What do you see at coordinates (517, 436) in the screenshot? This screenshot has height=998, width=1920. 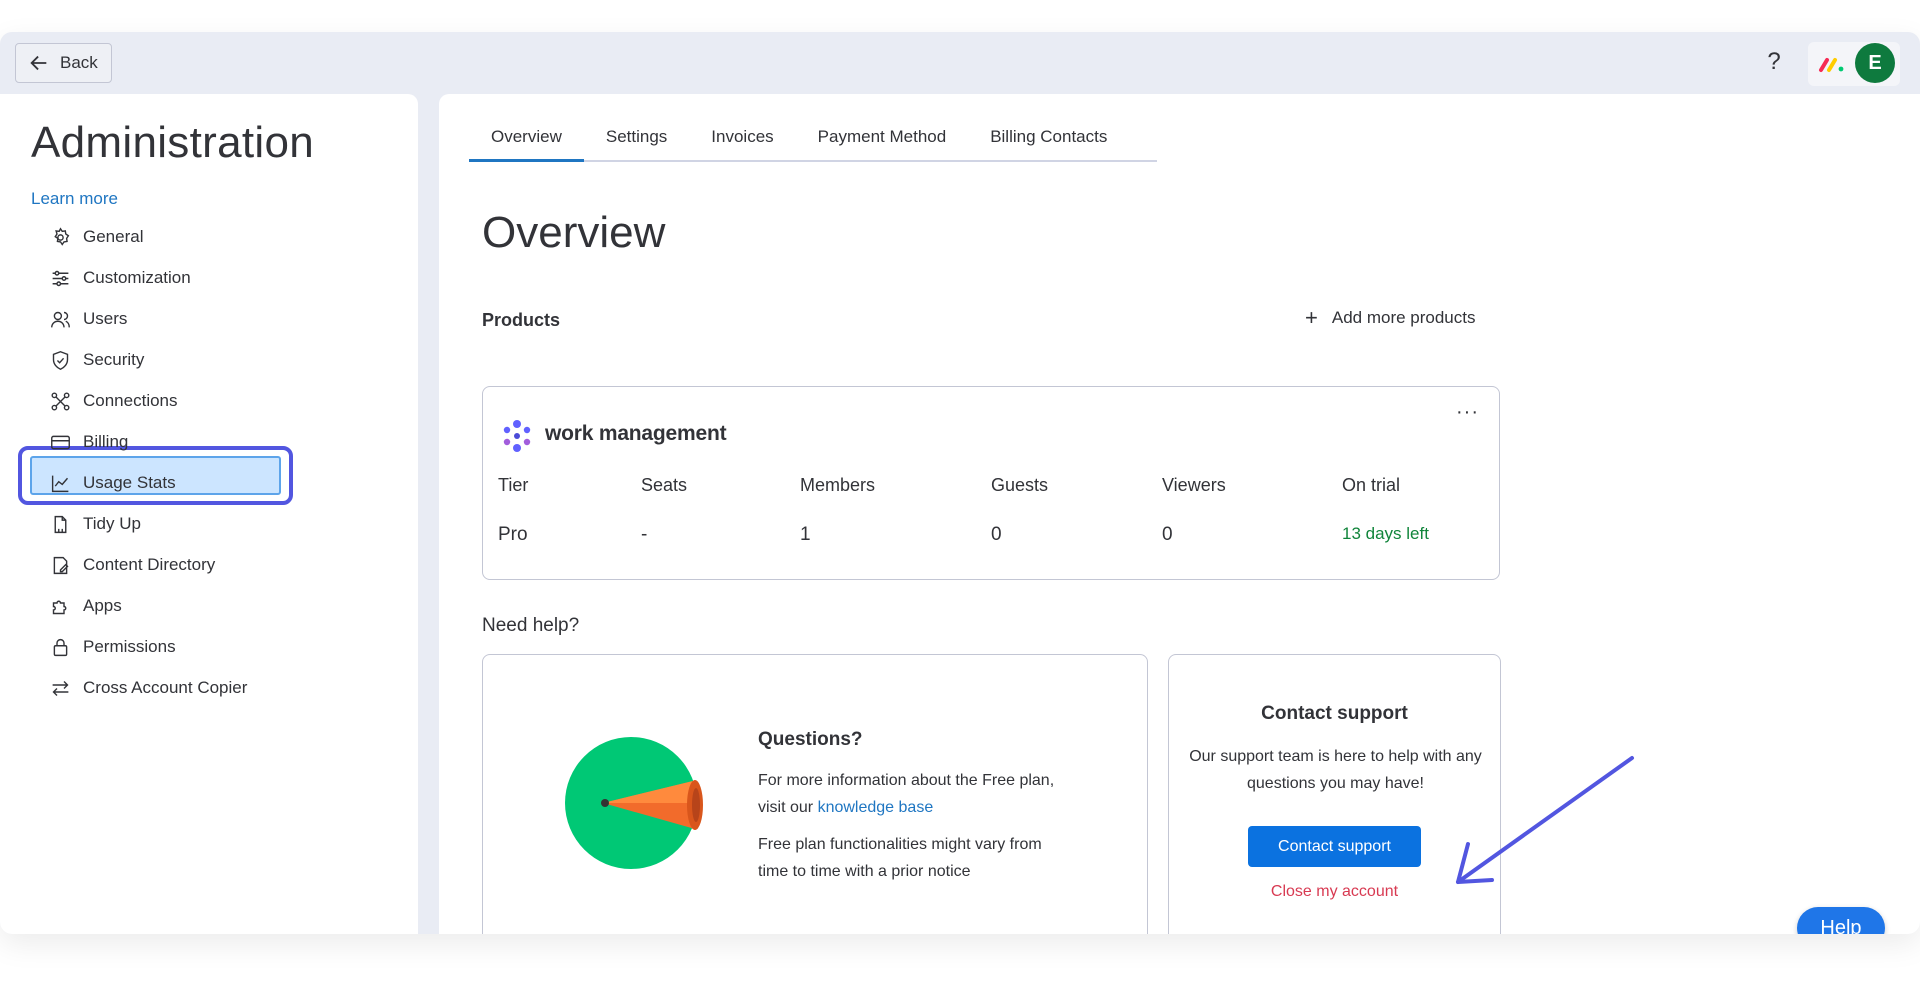 I see `work-management-logo-icon` at bounding box center [517, 436].